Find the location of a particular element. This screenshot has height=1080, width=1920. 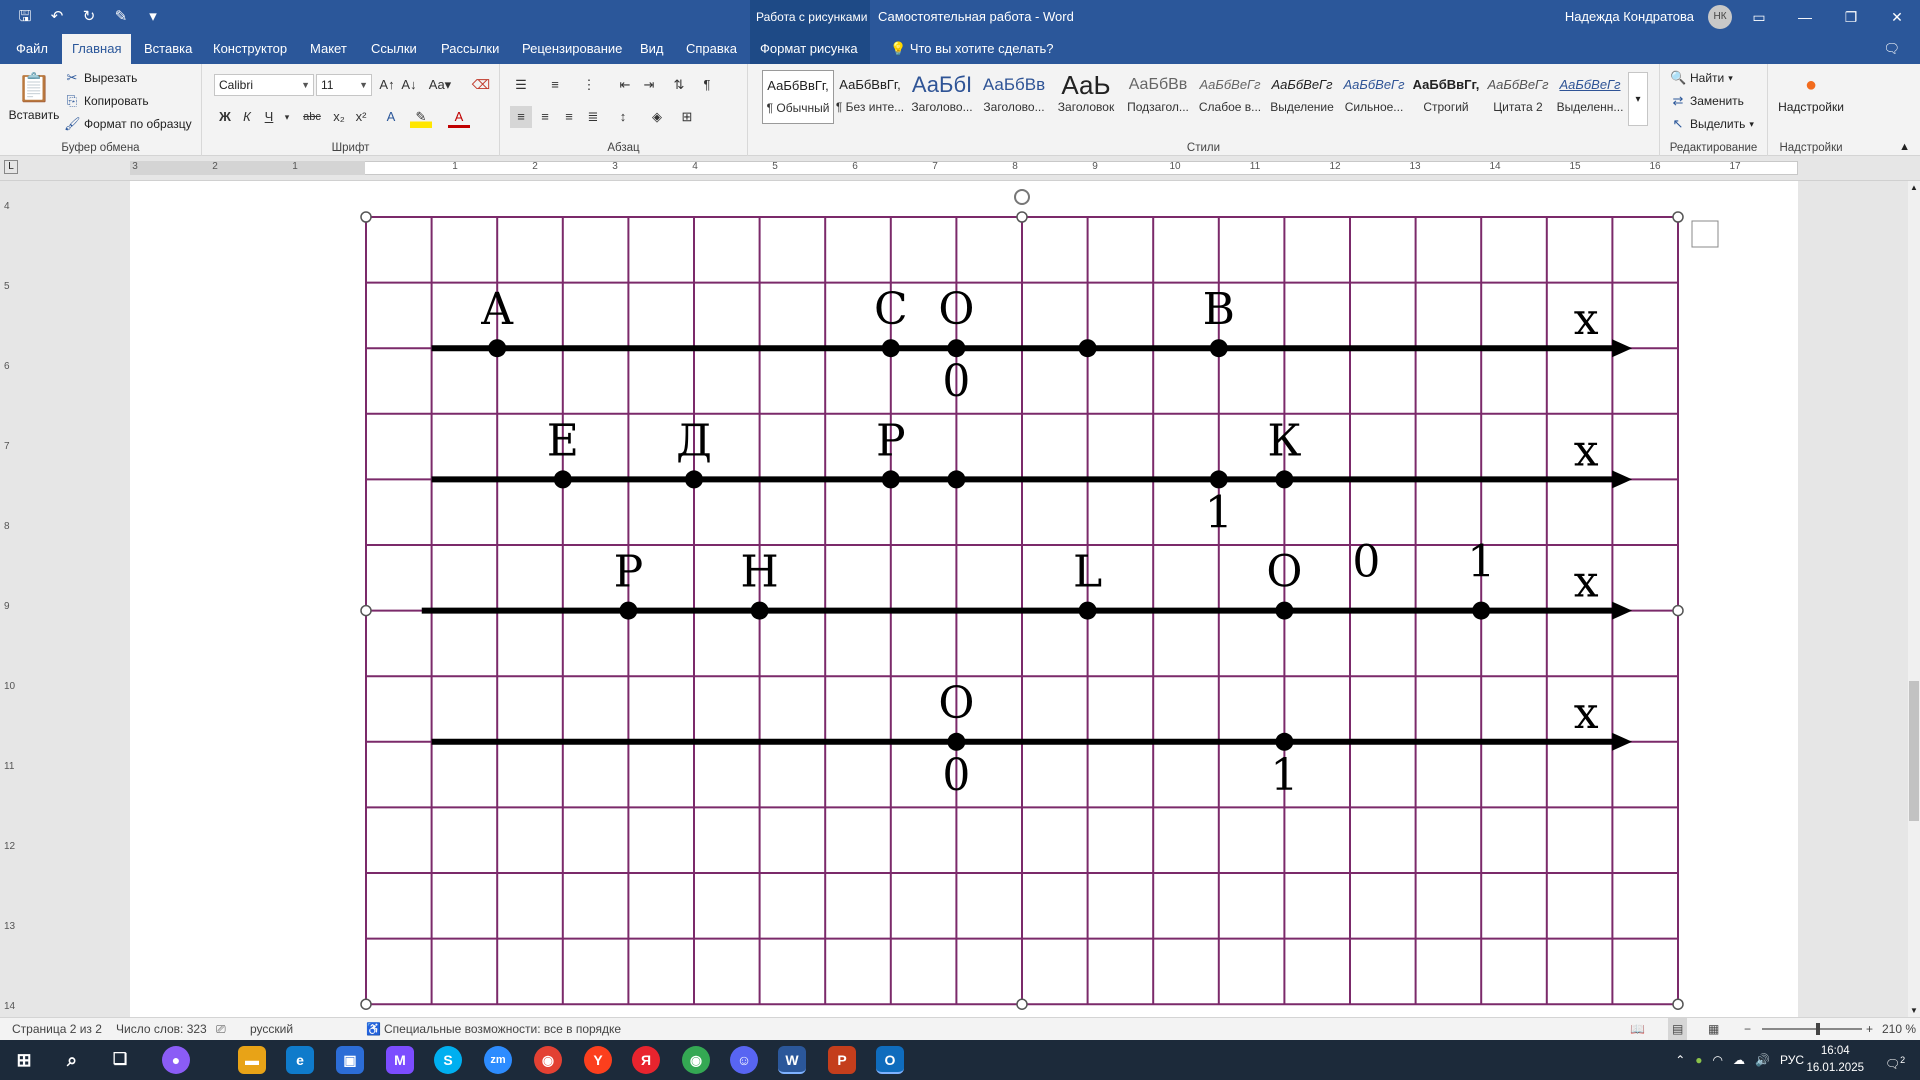

clock: 16:04 16.01.2025 is located at coordinates (1835, 1060).